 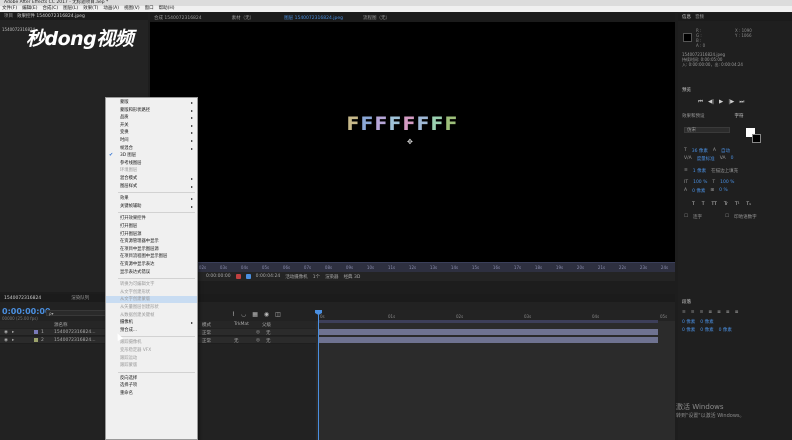 I want to click on context-menu-item: 变换 ▸, so click(x=151, y=132).